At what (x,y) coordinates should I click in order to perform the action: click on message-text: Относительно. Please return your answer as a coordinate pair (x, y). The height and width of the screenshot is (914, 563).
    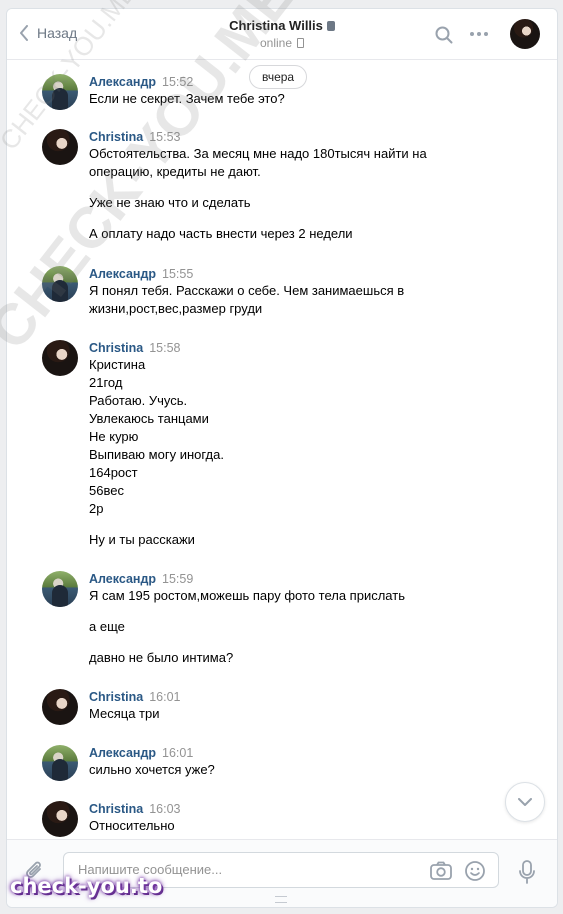
    Looking at the image, I should click on (132, 825).